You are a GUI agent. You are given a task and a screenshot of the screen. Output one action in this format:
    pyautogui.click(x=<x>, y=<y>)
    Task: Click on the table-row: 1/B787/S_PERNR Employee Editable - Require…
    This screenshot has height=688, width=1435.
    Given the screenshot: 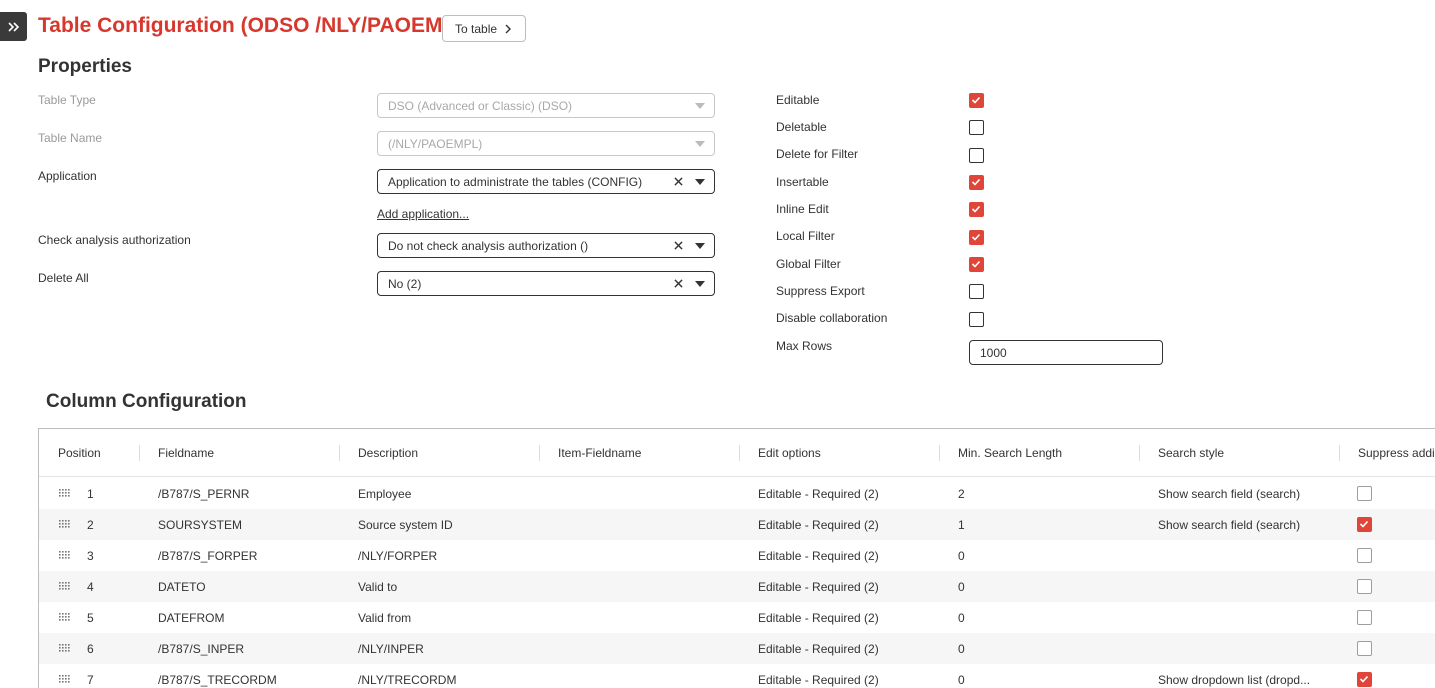 What is the action you would take?
    pyautogui.click(x=737, y=493)
    